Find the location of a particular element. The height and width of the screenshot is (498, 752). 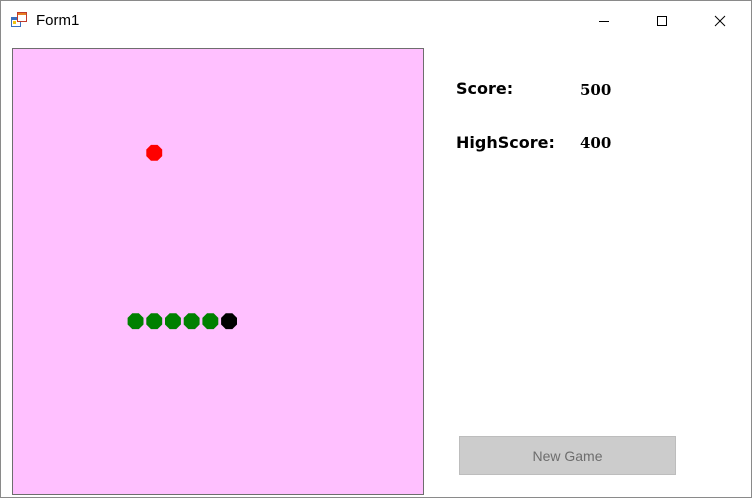

score-label: Score: is located at coordinates (485, 88).